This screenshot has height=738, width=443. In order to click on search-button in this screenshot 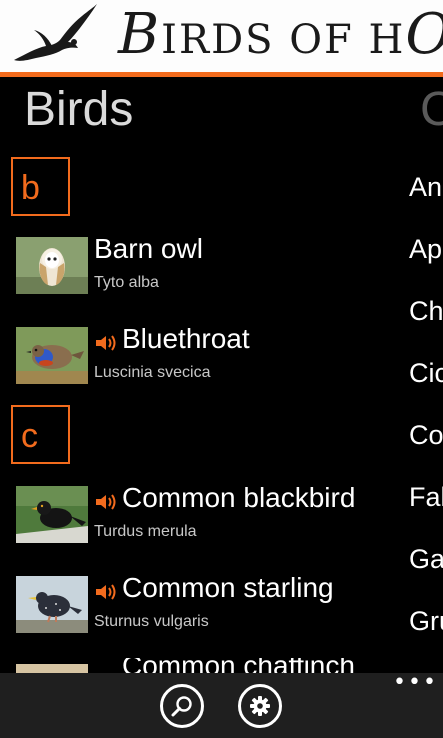, I will do `click(182, 706)`.